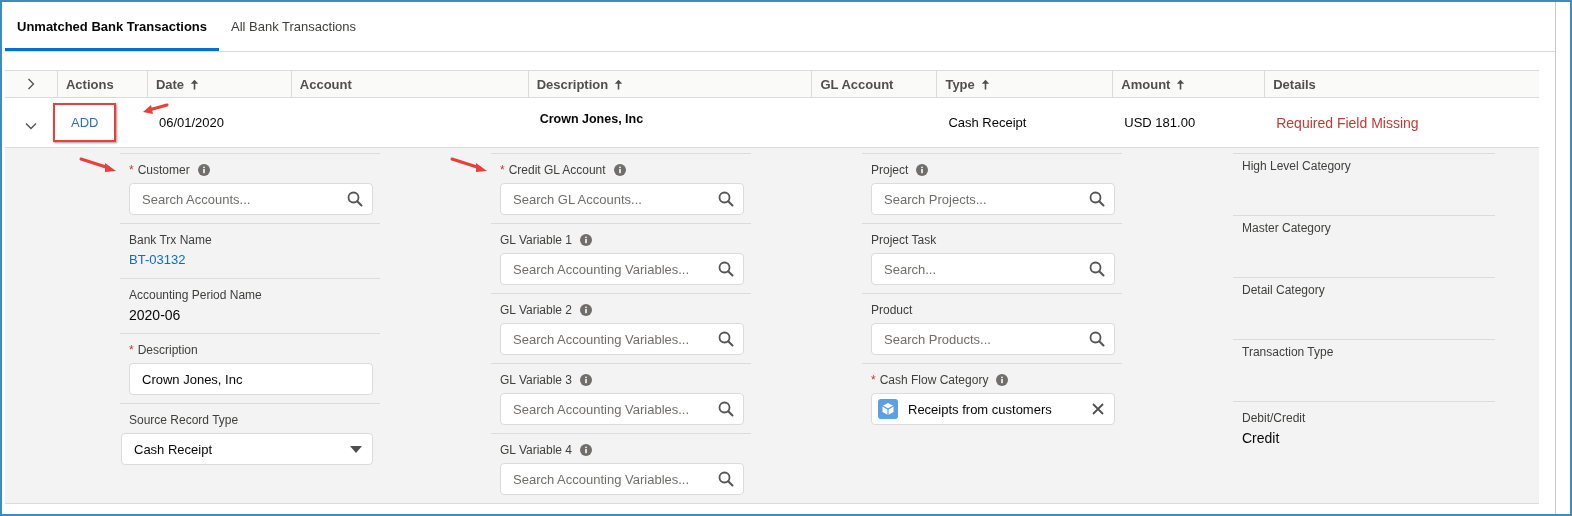 This screenshot has width=1572, height=516. I want to click on field-label: High Level Category, so click(1296, 166).